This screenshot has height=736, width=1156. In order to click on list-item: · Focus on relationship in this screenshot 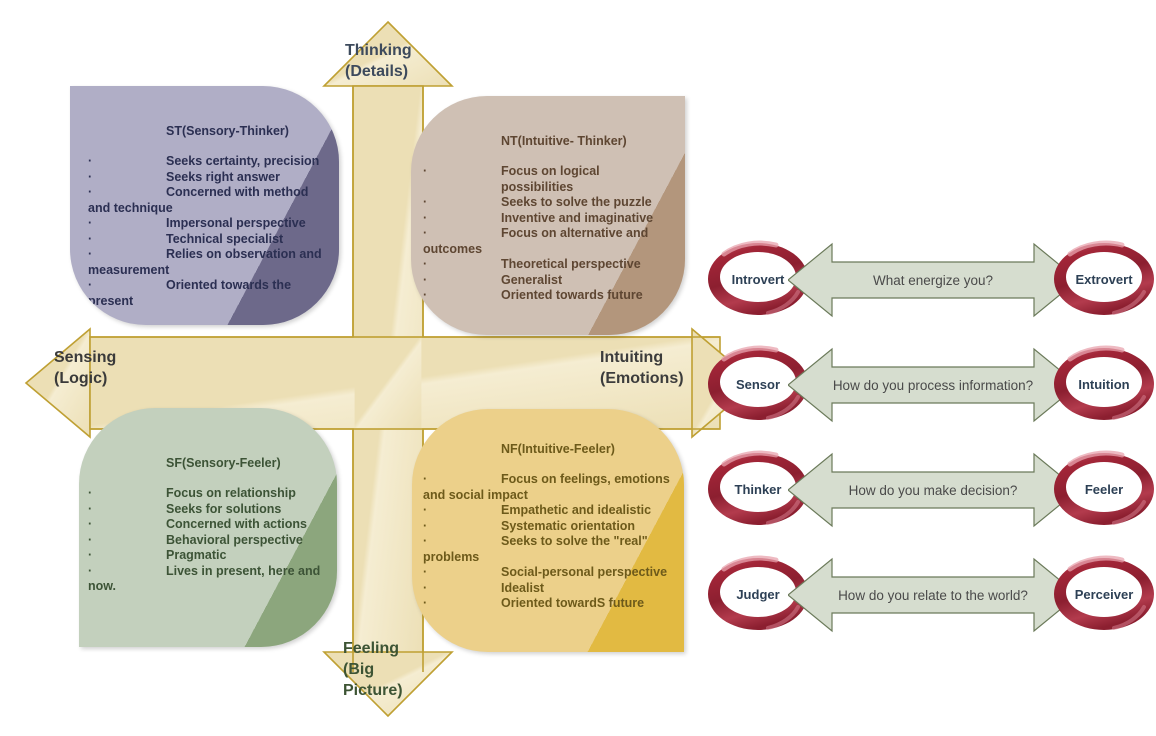, I will do `click(207, 494)`.